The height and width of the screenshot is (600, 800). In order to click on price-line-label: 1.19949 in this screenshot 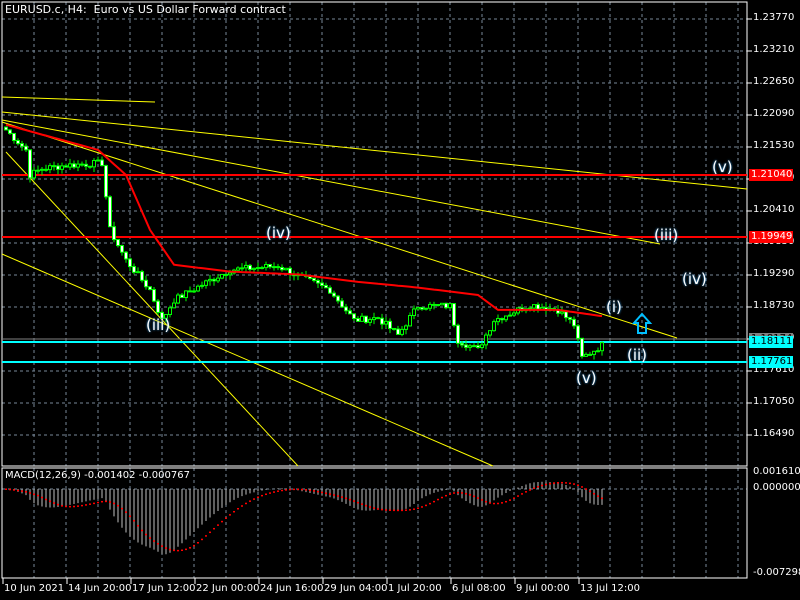, I will do `click(771, 237)`.